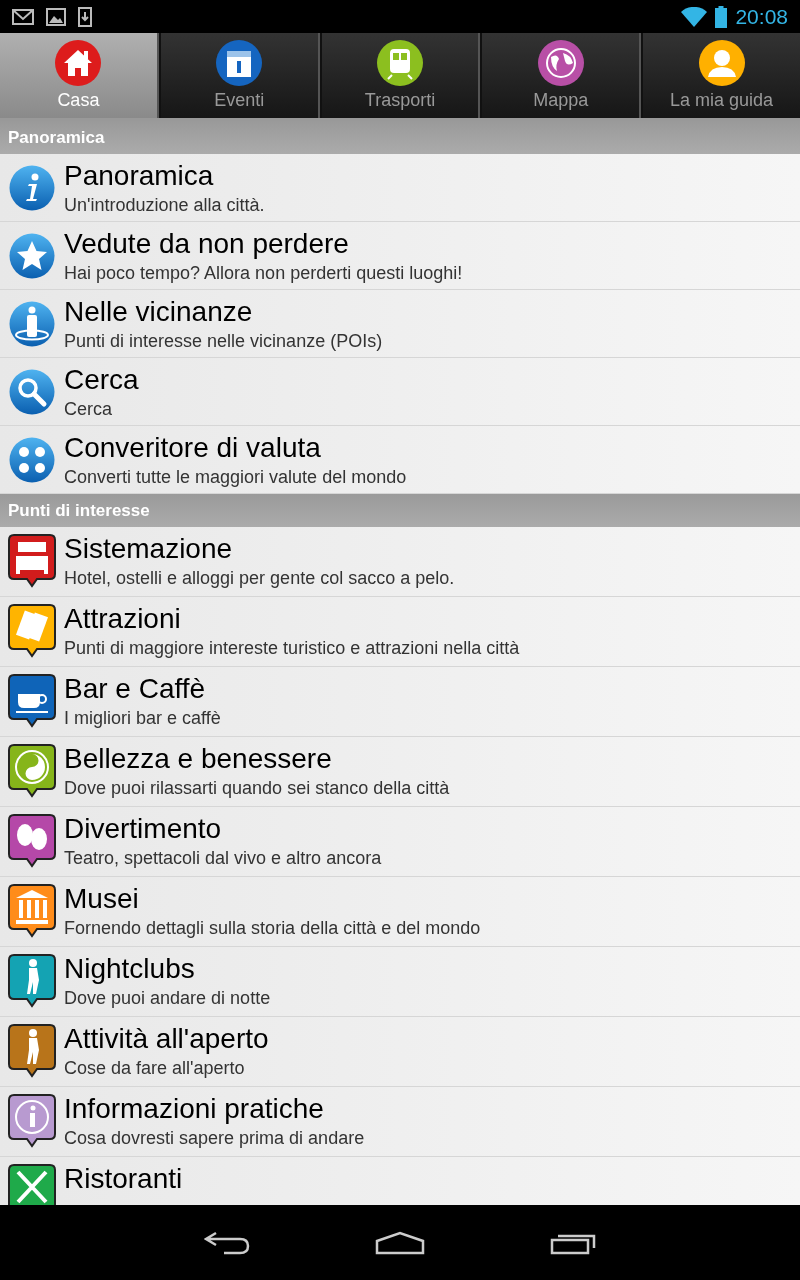 The image size is (800, 1280). What do you see at coordinates (139, 176) in the screenshot?
I see `item-title: Panoramica` at bounding box center [139, 176].